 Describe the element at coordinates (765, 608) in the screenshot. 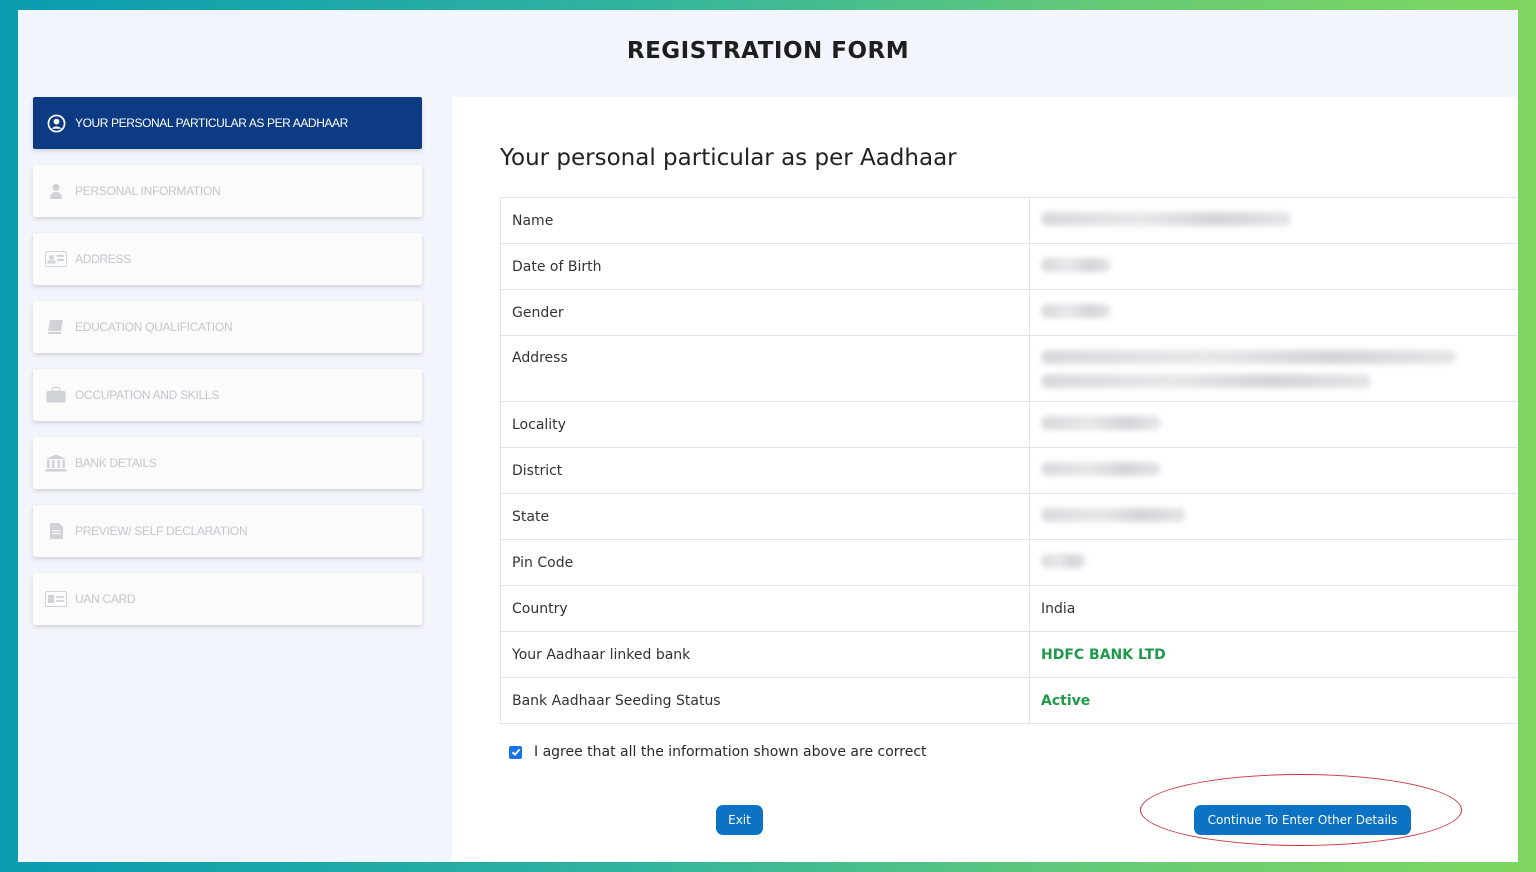

I see `row-label: Country` at that location.